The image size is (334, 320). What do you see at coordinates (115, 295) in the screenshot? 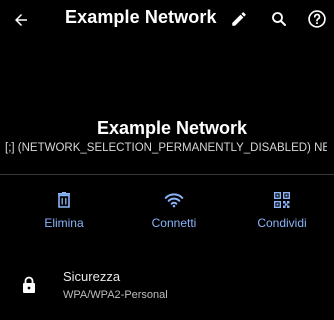
I see `security-value: WPA/WPA2-Personal` at bounding box center [115, 295].